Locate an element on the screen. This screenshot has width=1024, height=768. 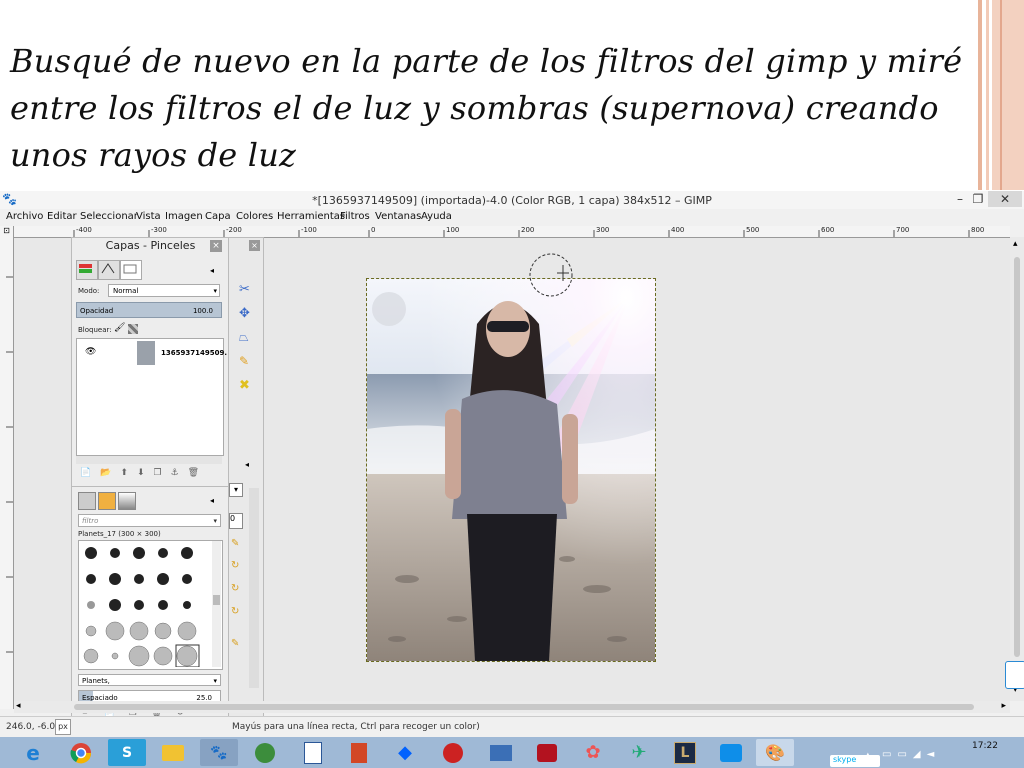
menu-ventanas: Ventanas is located at coordinates (398, 216).